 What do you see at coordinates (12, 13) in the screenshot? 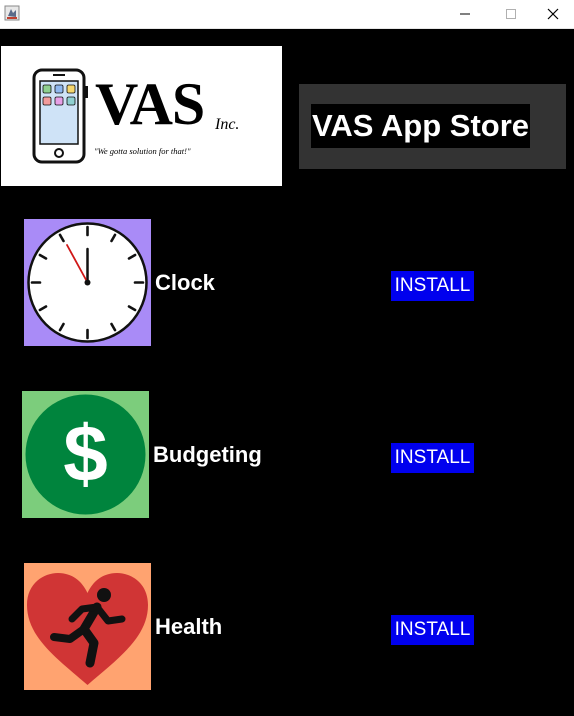
I see `java-app-icon` at bounding box center [12, 13].